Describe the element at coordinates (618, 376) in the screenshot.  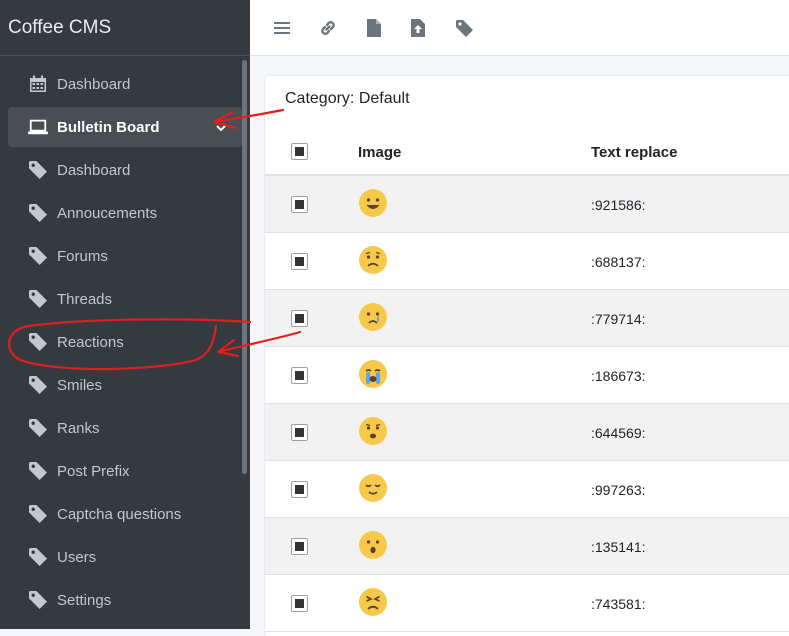
I see `text-replace-code: :186673:` at that location.